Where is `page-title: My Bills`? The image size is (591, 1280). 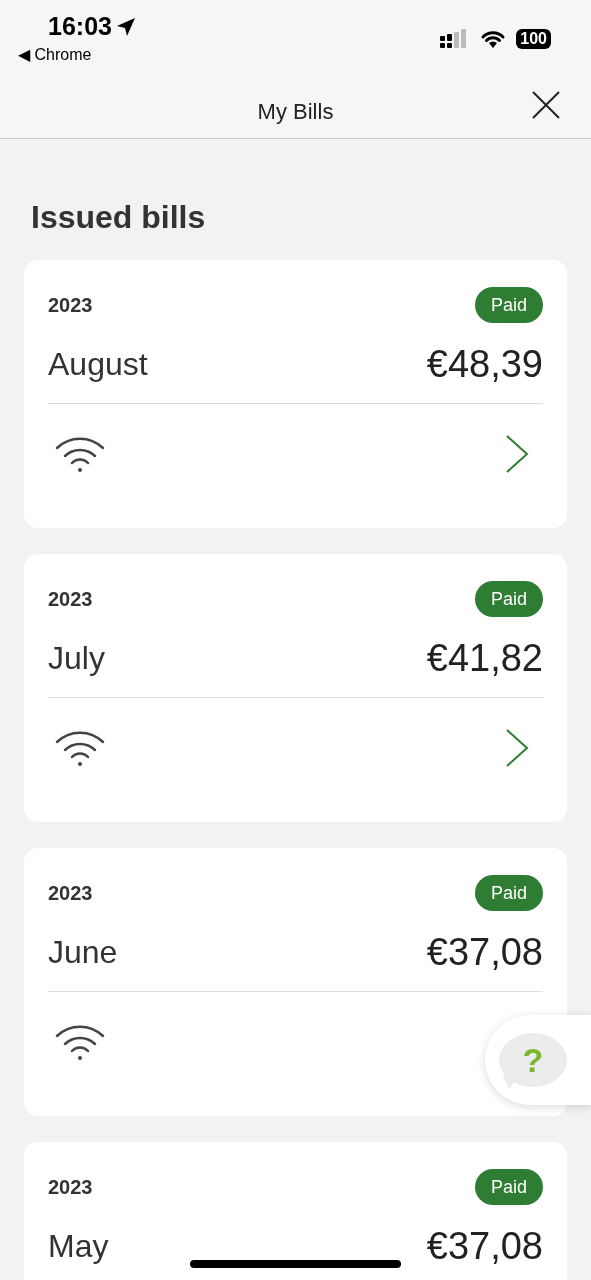
page-title: My Bills is located at coordinates (295, 111).